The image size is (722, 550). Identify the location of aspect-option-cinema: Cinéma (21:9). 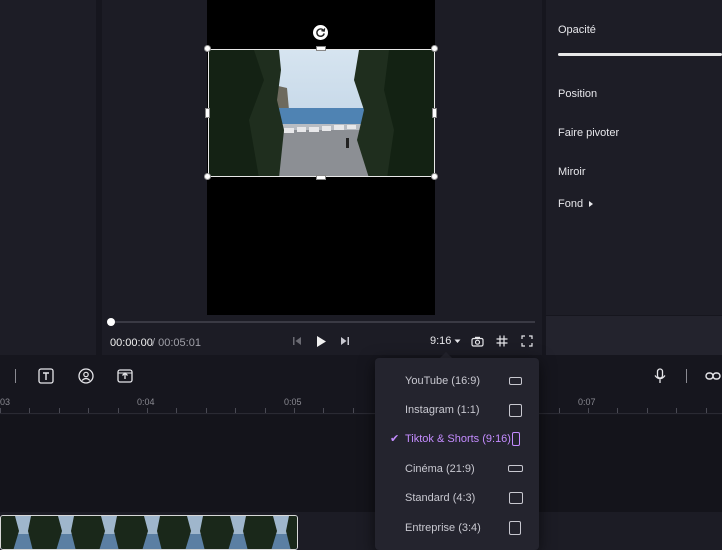
(457, 469).